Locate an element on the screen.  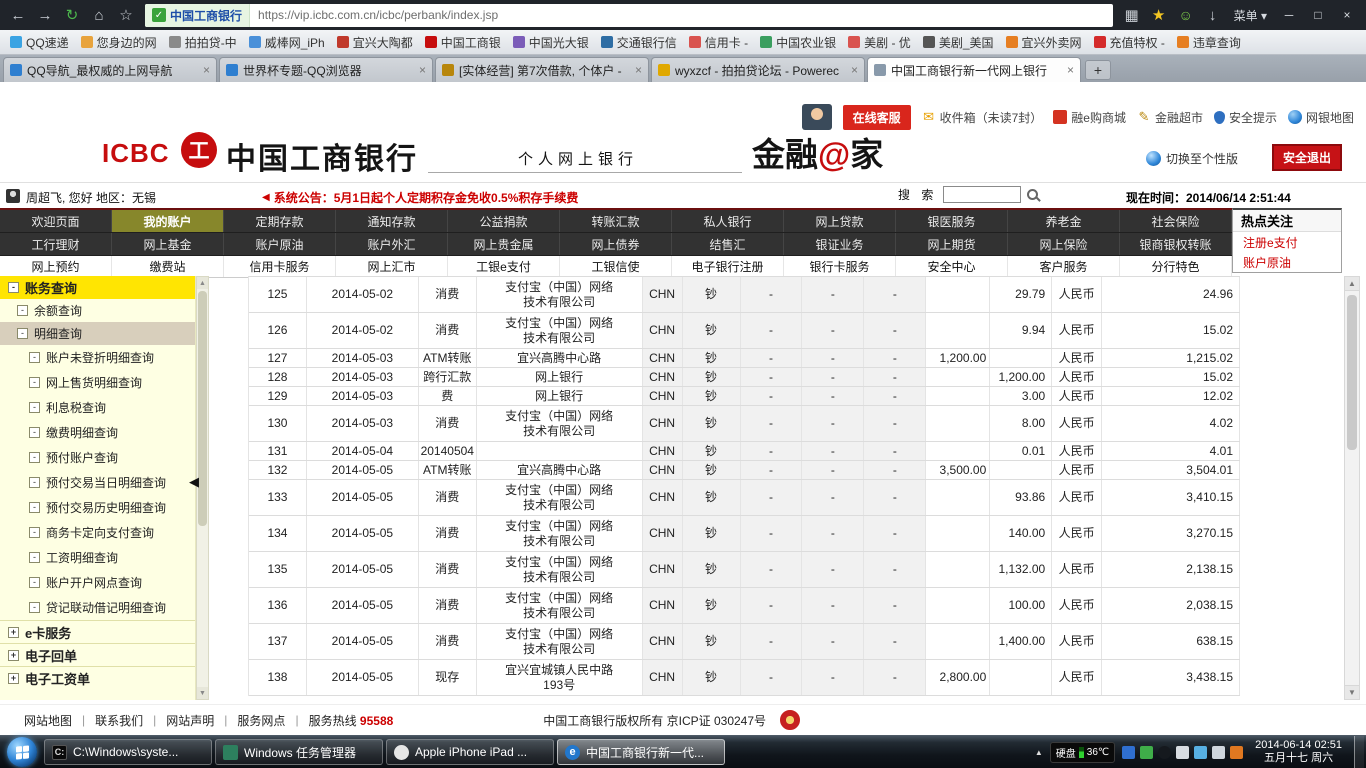
tray-expand-icon: ▲ is located at coordinates (1039, 752).